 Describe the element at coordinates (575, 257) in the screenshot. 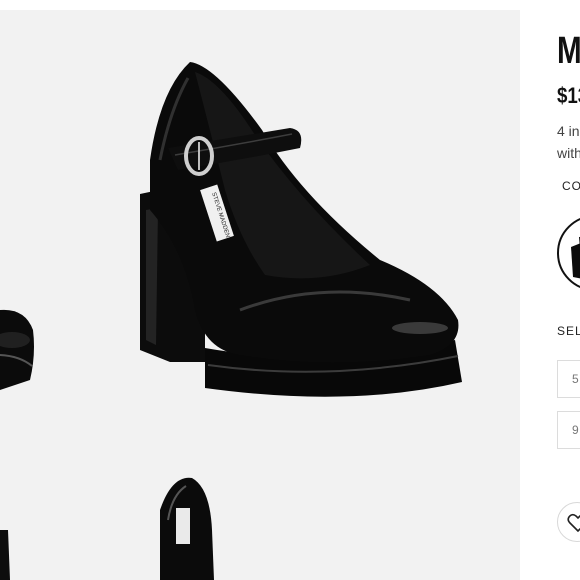

I see `swatch-shoe-thumbnail` at that location.